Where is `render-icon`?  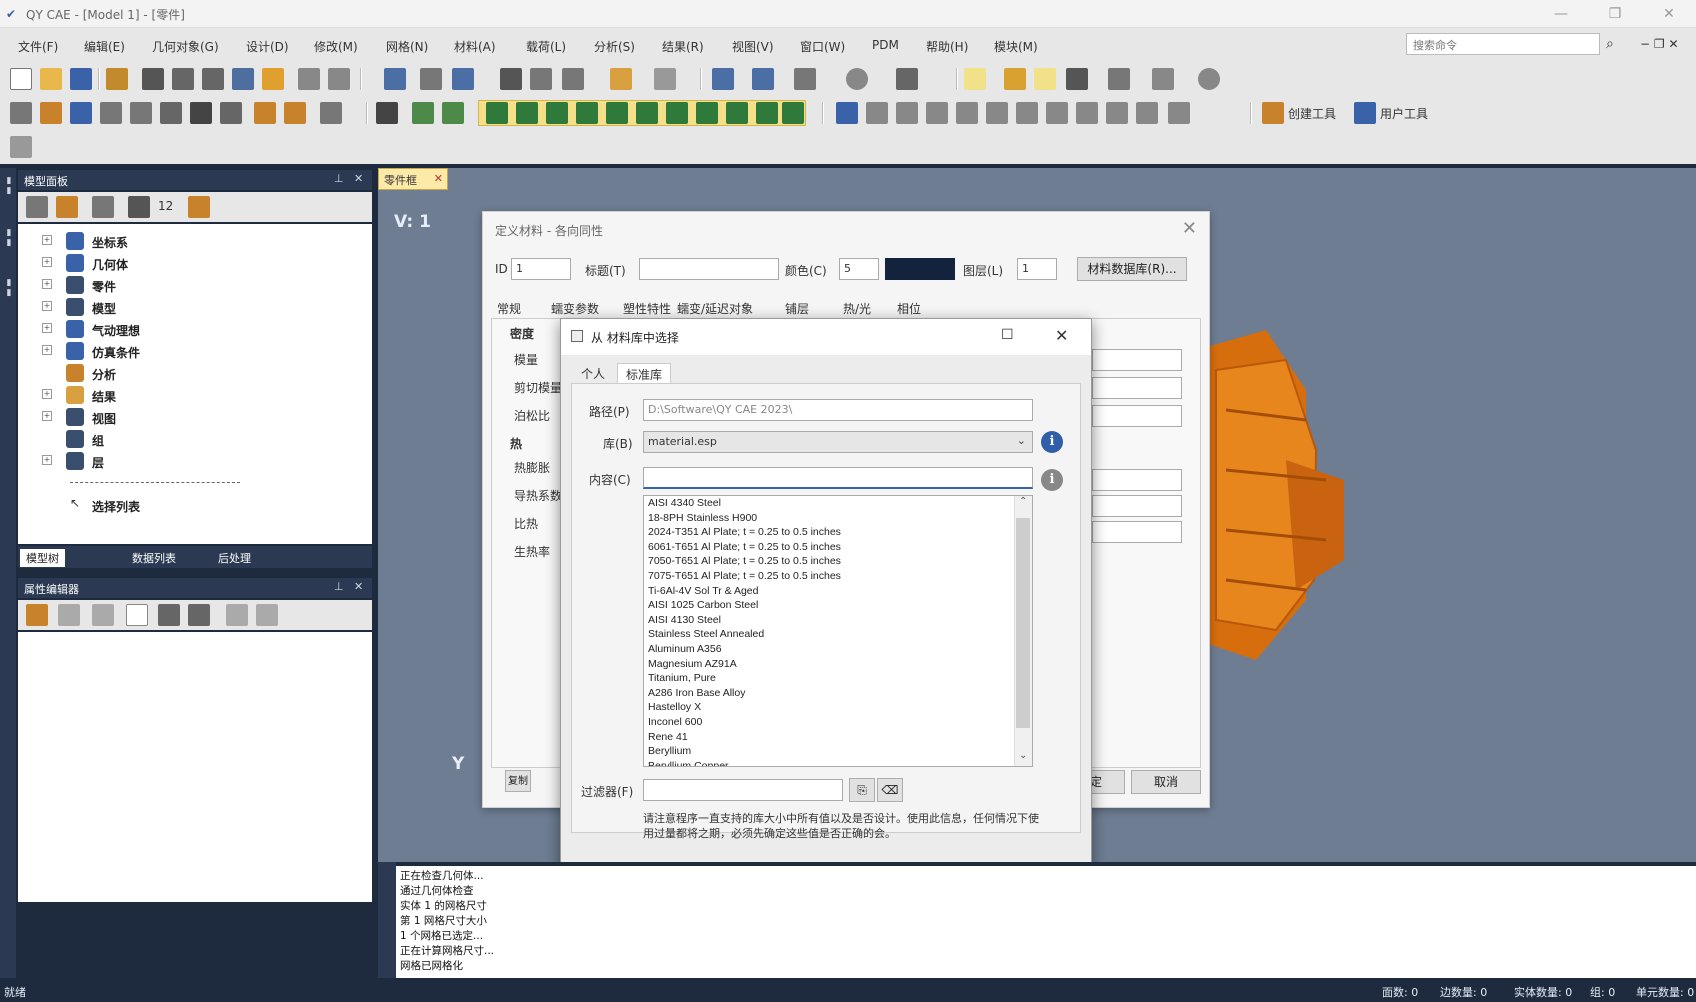
render-icon is located at coordinates (857, 79).